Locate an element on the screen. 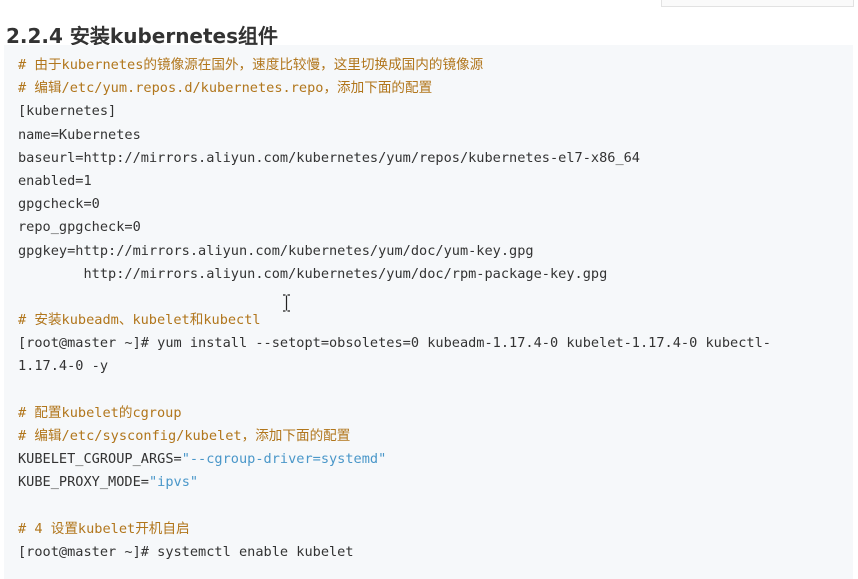 The image size is (858, 579). code-token-comment: # 4 设置kubelet开机自启 is located at coordinates (104, 528).